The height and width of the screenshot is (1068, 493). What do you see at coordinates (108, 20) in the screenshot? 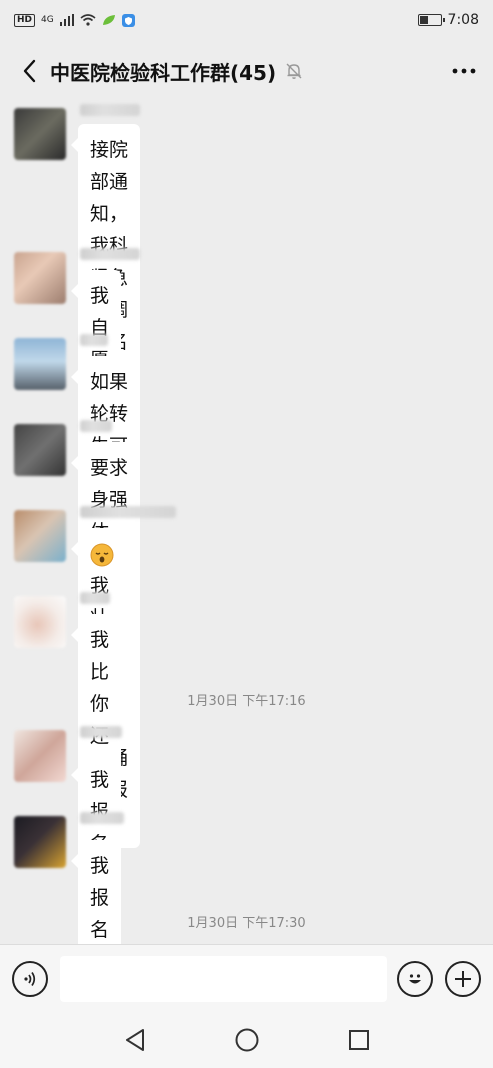
I see `leaf-icon` at bounding box center [108, 20].